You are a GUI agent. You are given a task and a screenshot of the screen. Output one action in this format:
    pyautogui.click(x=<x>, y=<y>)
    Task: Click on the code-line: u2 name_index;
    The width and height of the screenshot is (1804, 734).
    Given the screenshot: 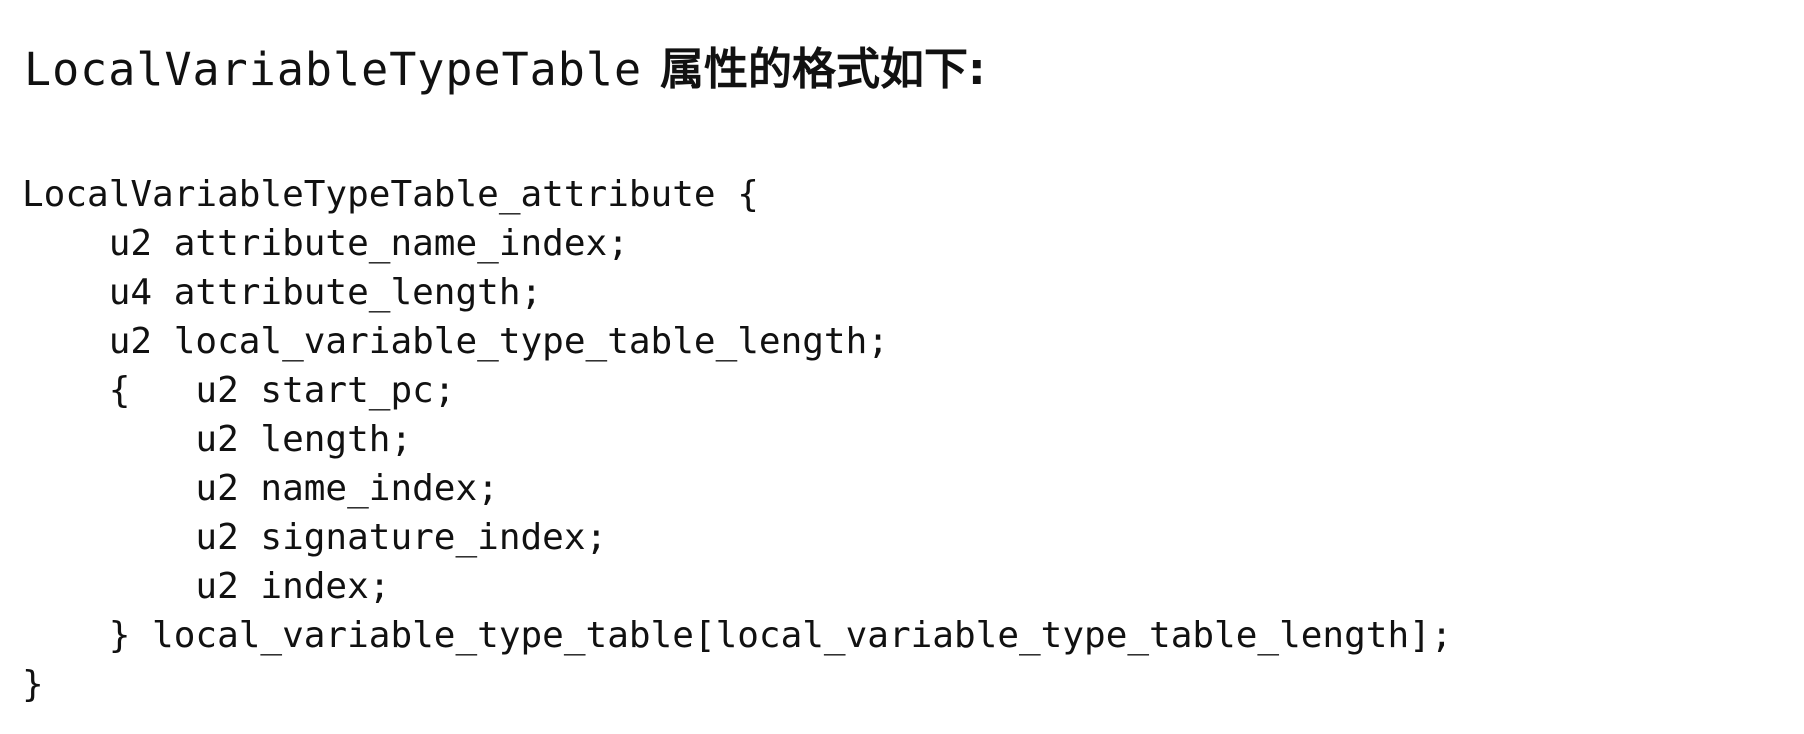 What is the action you would take?
    pyautogui.click(x=260, y=488)
    